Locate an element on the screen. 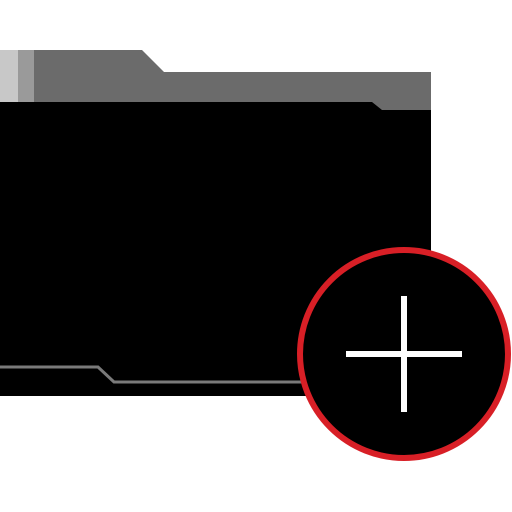 The image size is (512, 512). folder-tab-highlight-light is located at coordinates (9, 76).